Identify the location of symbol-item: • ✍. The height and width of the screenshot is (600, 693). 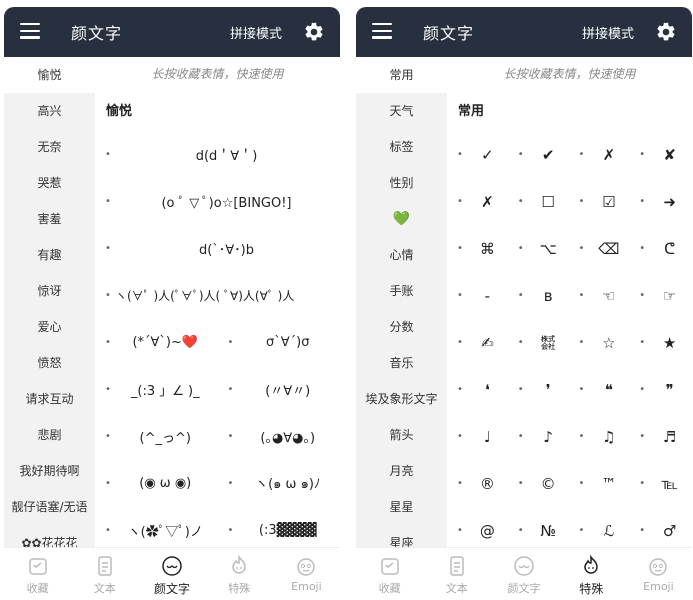
(479, 342).